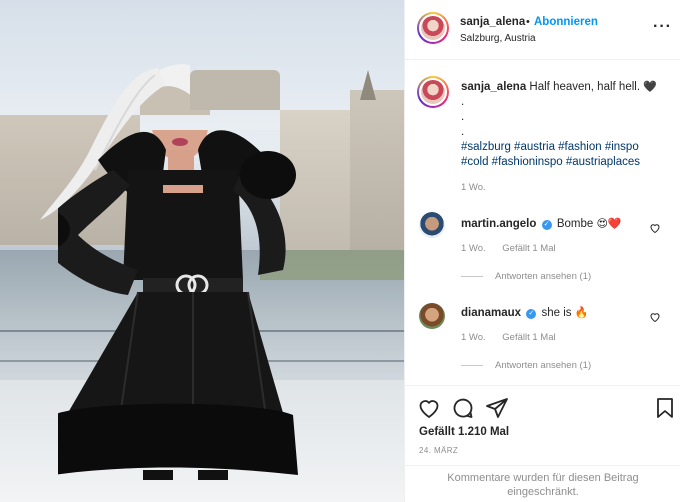 Image resolution: width=680 pixels, height=502 pixels. What do you see at coordinates (524, 312) in the screenshot?
I see `comment: dianamaux ✓ she is 🔥` at bounding box center [524, 312].